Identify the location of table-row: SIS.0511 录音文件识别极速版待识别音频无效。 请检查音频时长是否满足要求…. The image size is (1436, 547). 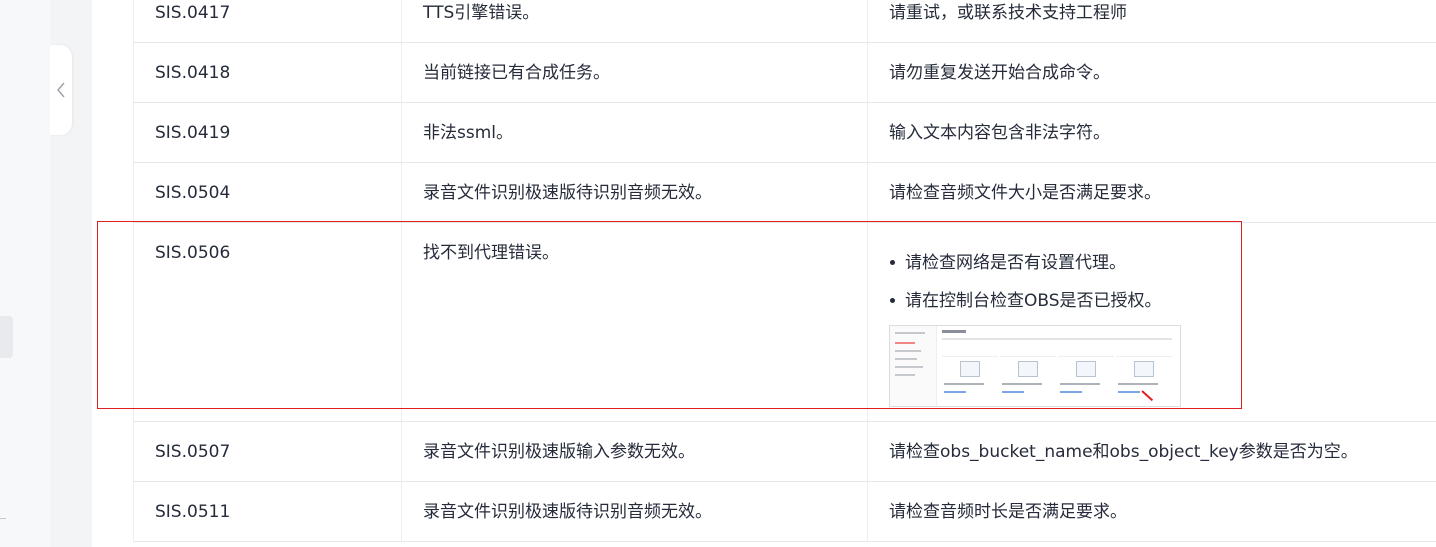
(784, 511).